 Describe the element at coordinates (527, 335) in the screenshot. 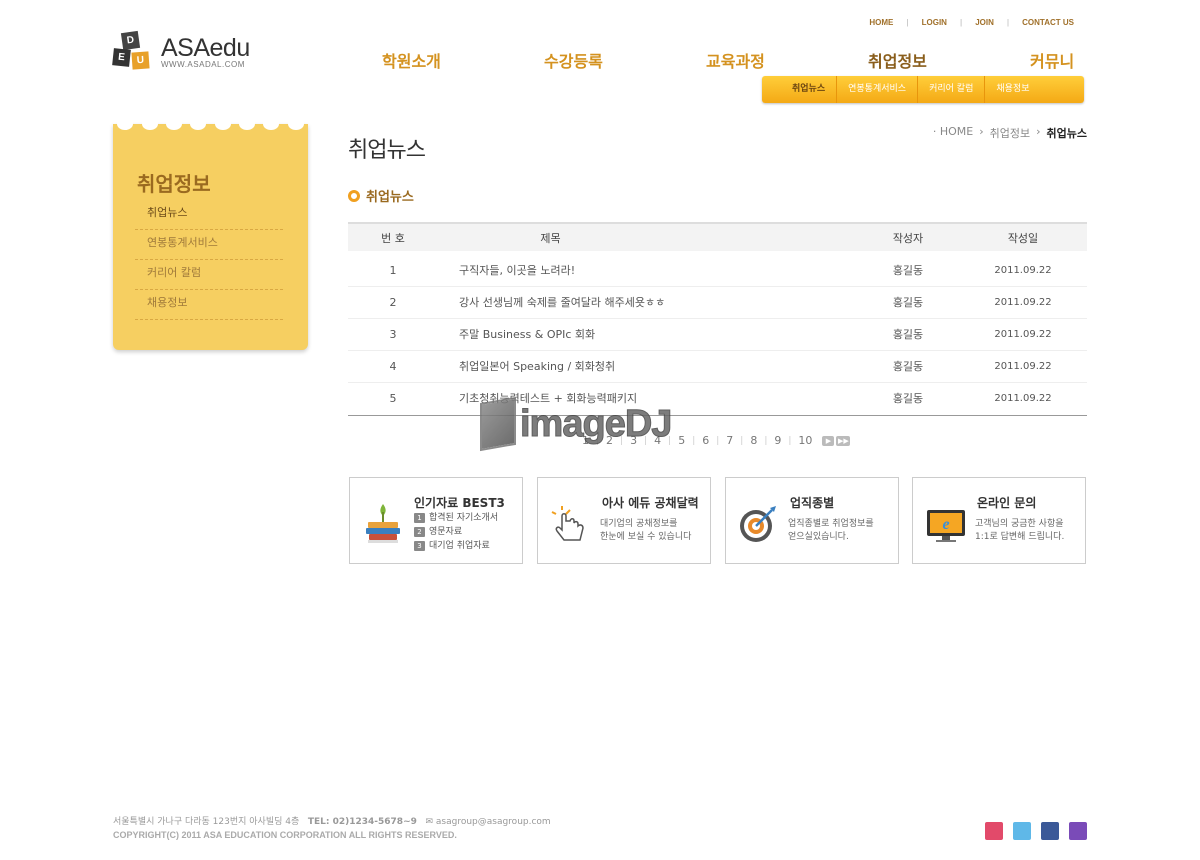

I see `row-title-link: 주말 Business & OPIc 회화` at that location.